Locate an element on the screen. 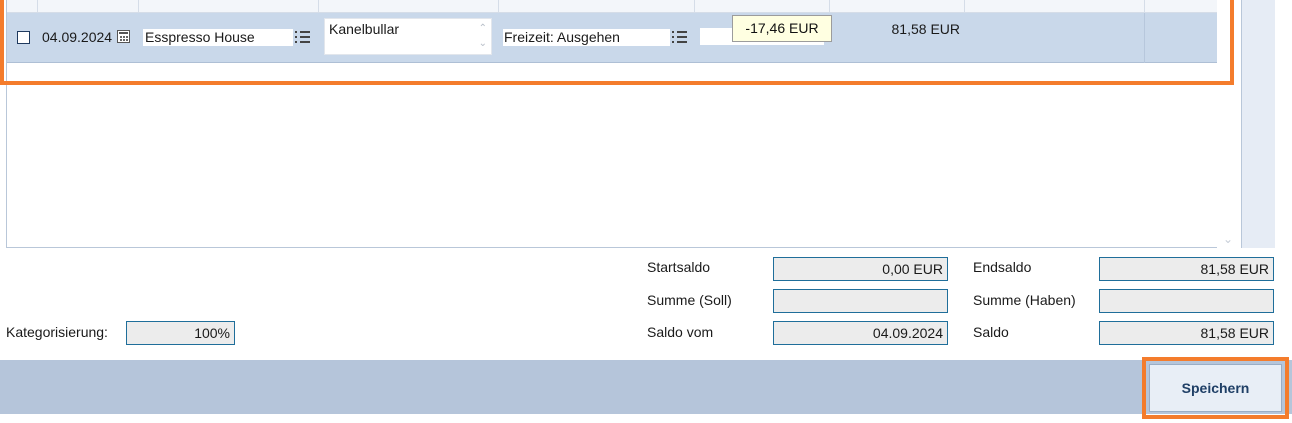 The width and height of the screenshot is (1292, 423). saldo-vom-value: 04.09.2024 is located at coordinates (860, 333).